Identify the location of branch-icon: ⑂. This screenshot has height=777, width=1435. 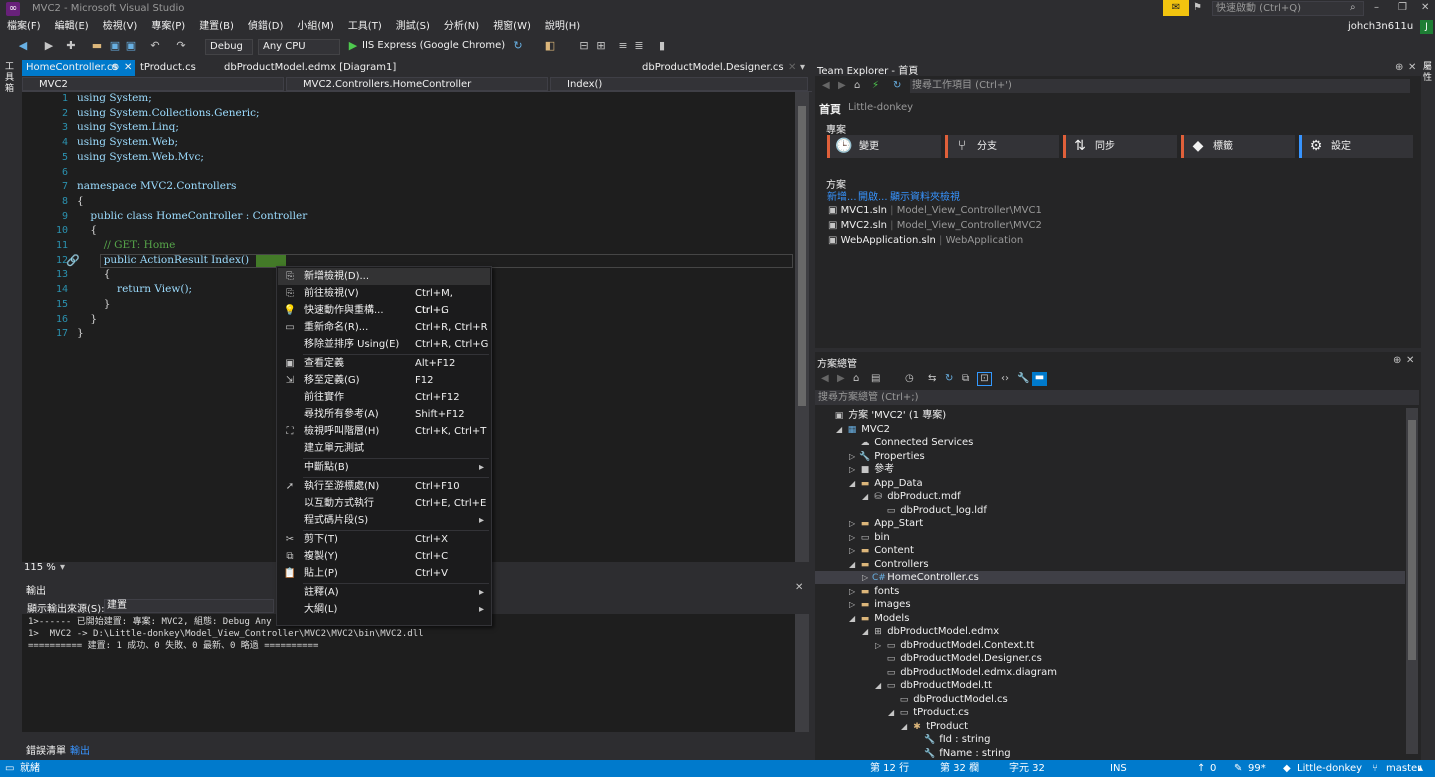
(1375, 768).